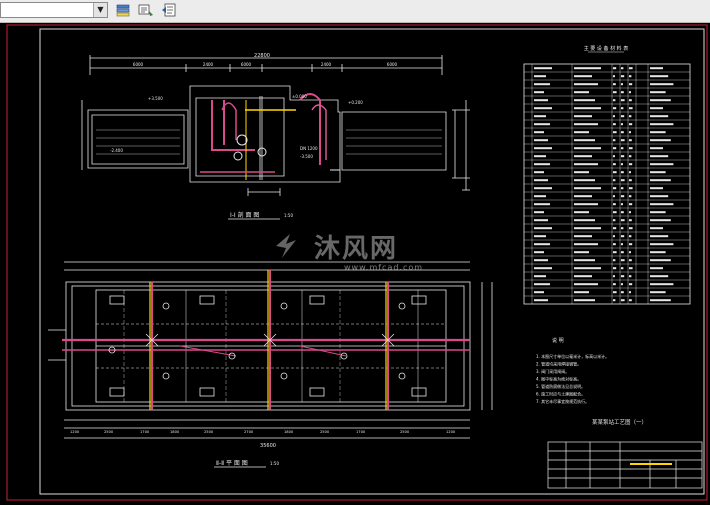 The height and width of the screenshot is (505, 710). Describe the element at coordinates (169, 10) in the screenshot. I see `layer-previous-button` at that location.